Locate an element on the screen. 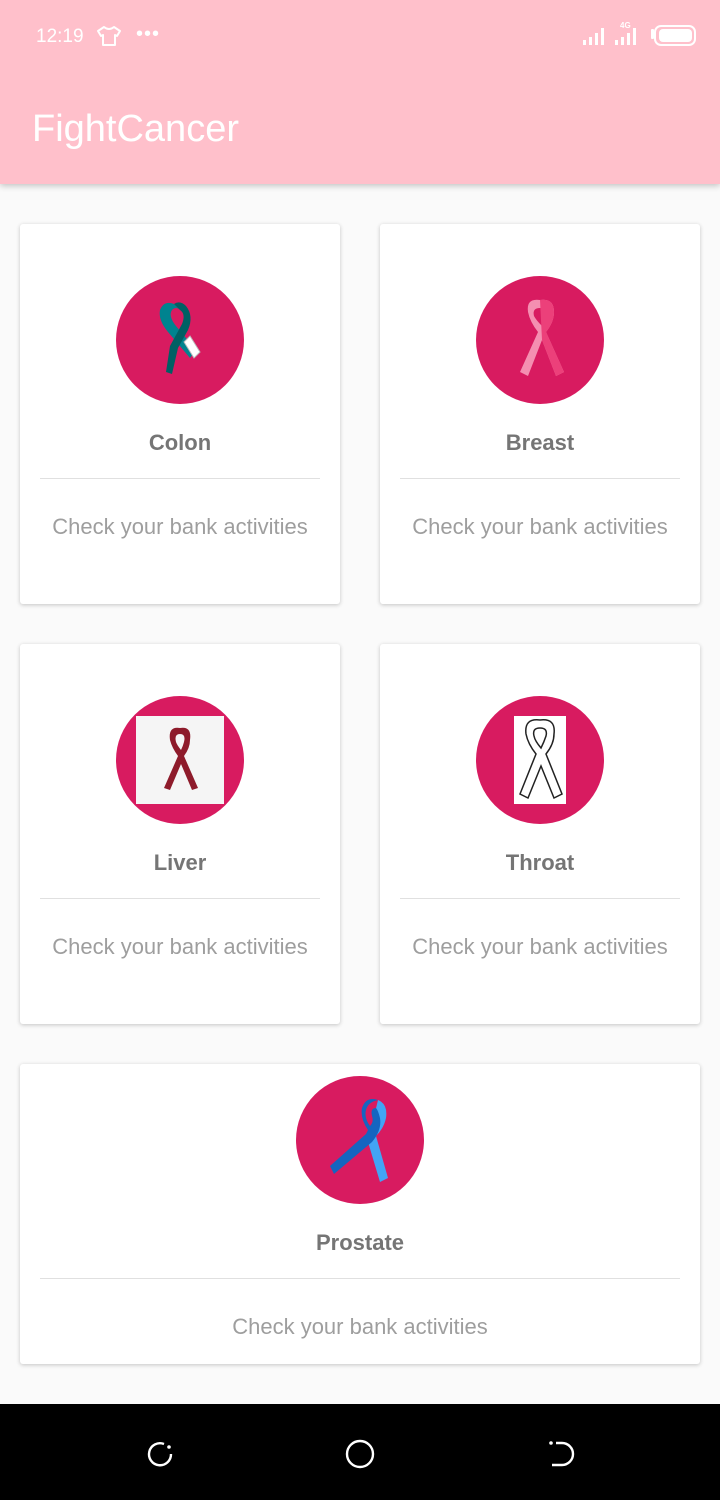 Image resolution: width=720 pixels, height=1500 pixels. card-title: Breast is located at coordinates (540, 442).